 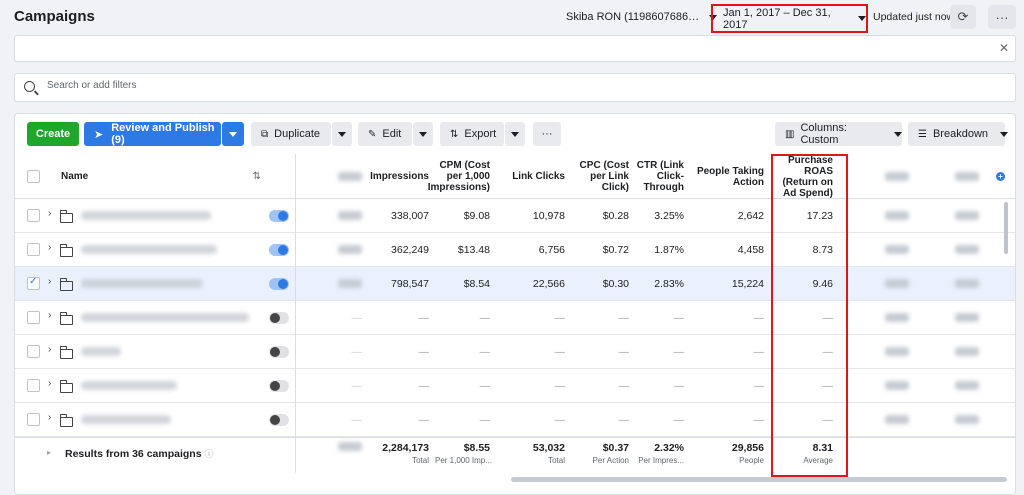 What do you see at coordinates (533, 176) in the screenshot?
I see `column-header-link-clicks: Link Clicks` at bounding box center [533, 176].